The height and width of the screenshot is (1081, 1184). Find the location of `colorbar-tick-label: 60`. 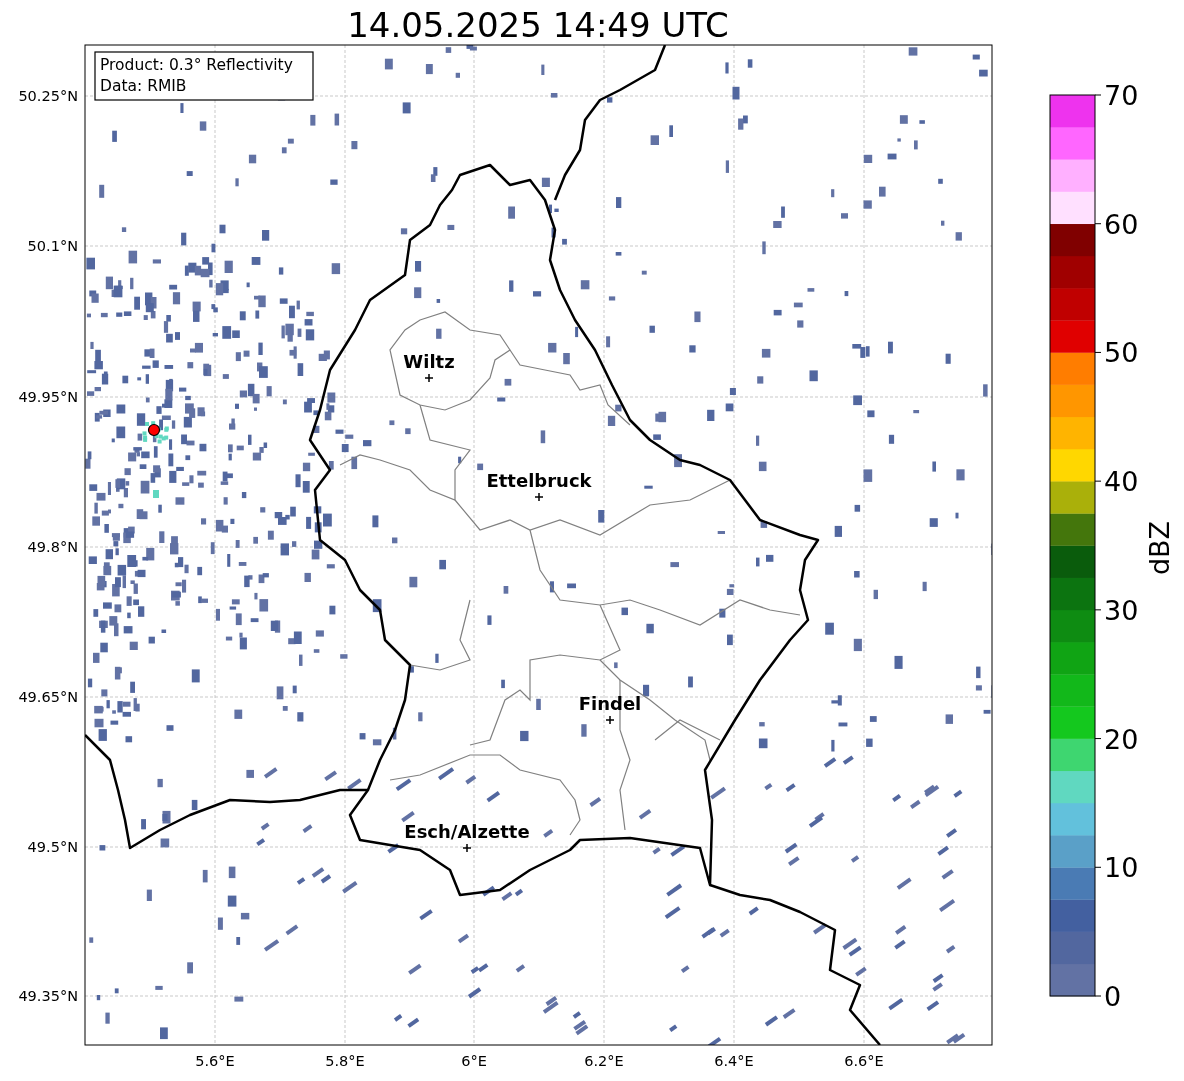

colorbar-tick-label: 60 is located at coordinates (1121, 224).